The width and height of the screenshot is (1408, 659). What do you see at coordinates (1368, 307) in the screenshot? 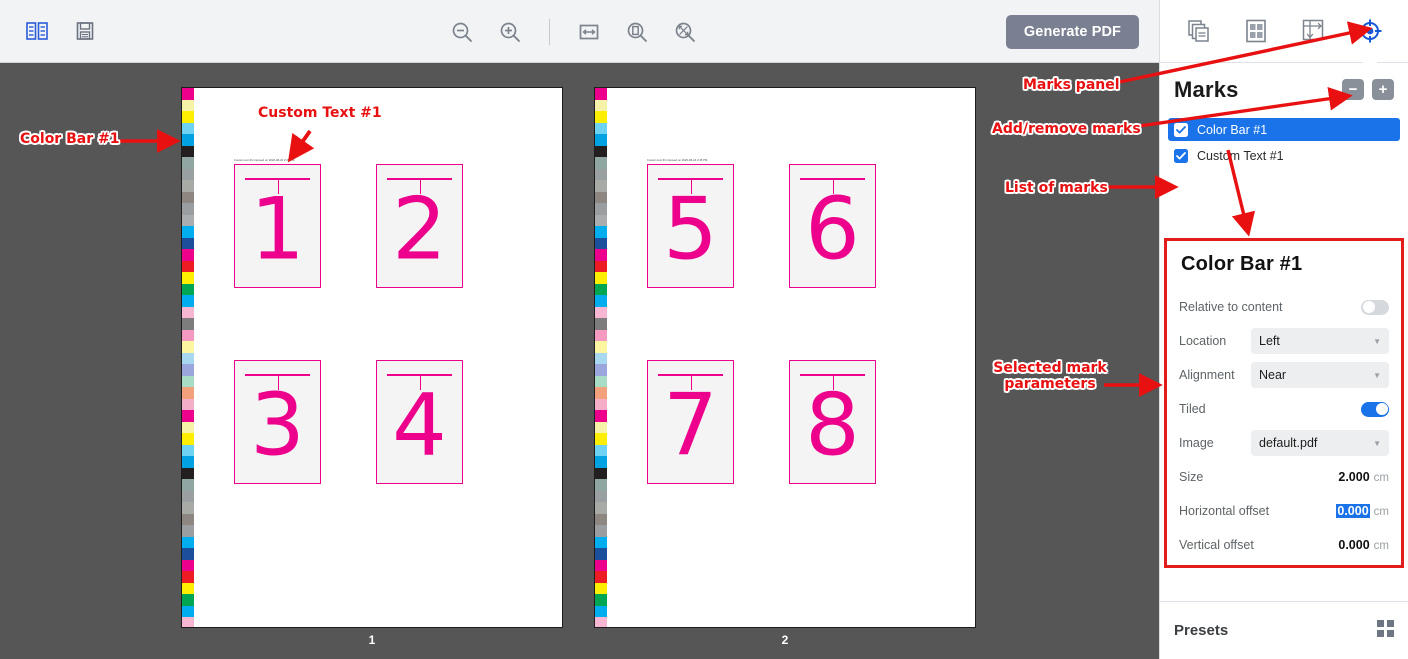
I see `toggle-knob` at bounding box center [1368, 307].